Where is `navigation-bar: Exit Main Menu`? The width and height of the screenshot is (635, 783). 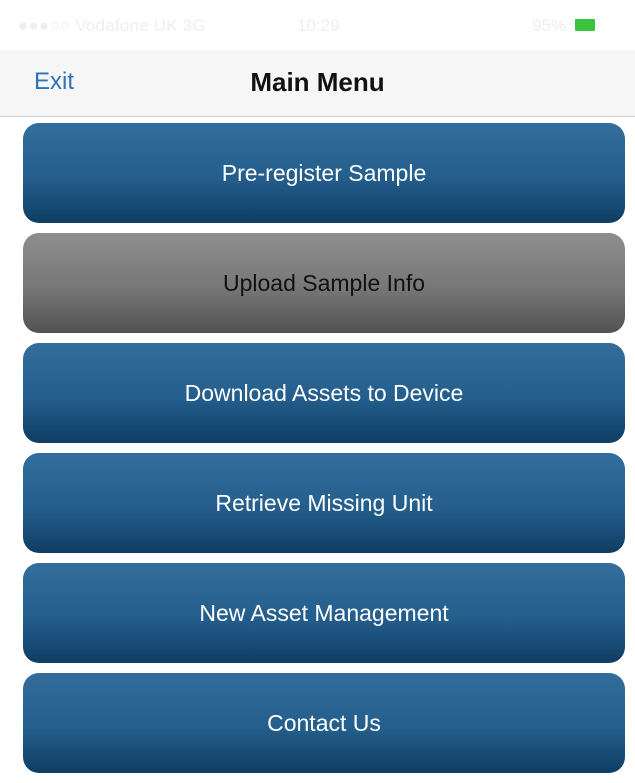
navigation-bar: Exit Main Menu is located at coordinates (317, 83).